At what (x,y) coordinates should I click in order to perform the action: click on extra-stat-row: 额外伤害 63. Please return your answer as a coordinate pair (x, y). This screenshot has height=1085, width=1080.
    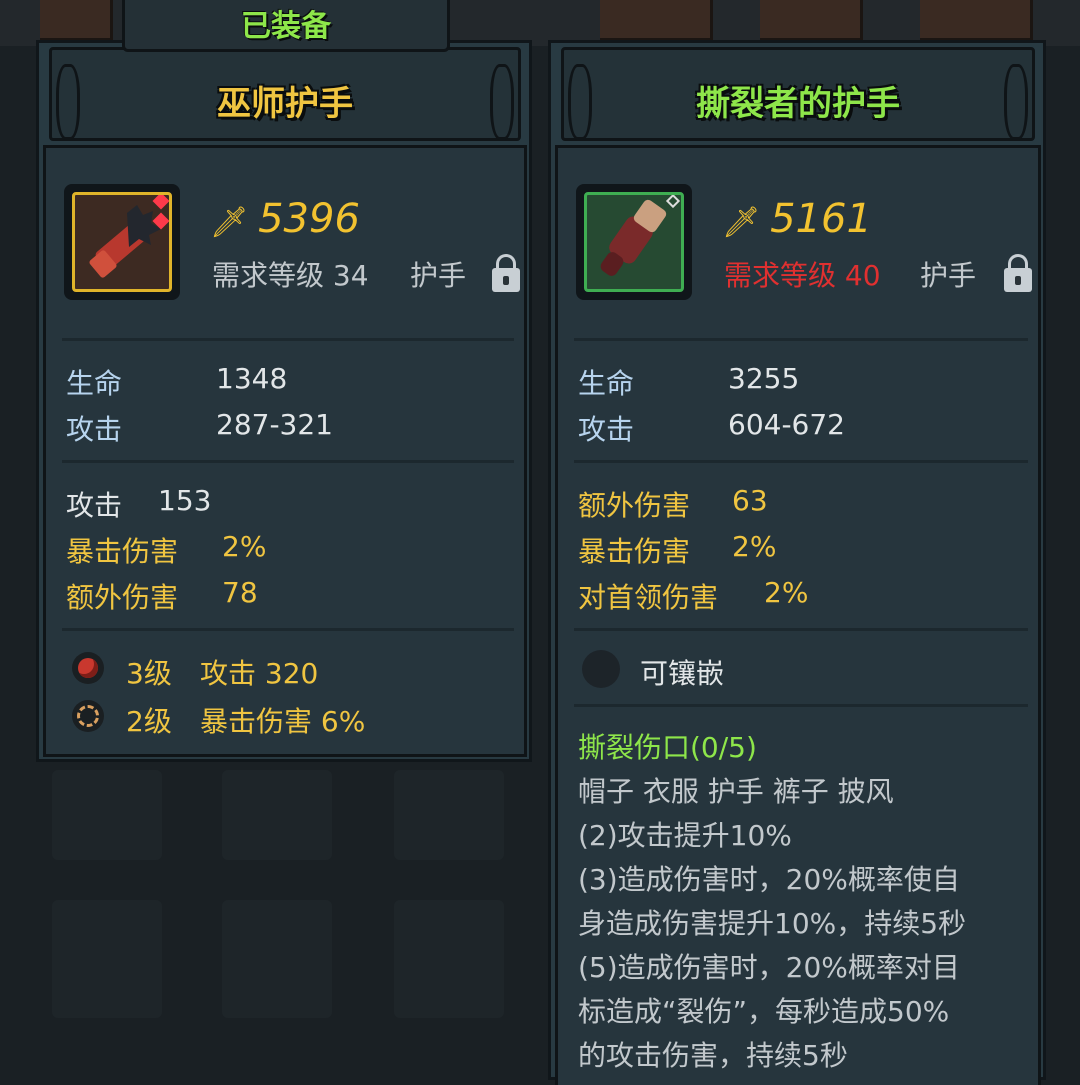
    Looking at the image, I should click on (673, 504).